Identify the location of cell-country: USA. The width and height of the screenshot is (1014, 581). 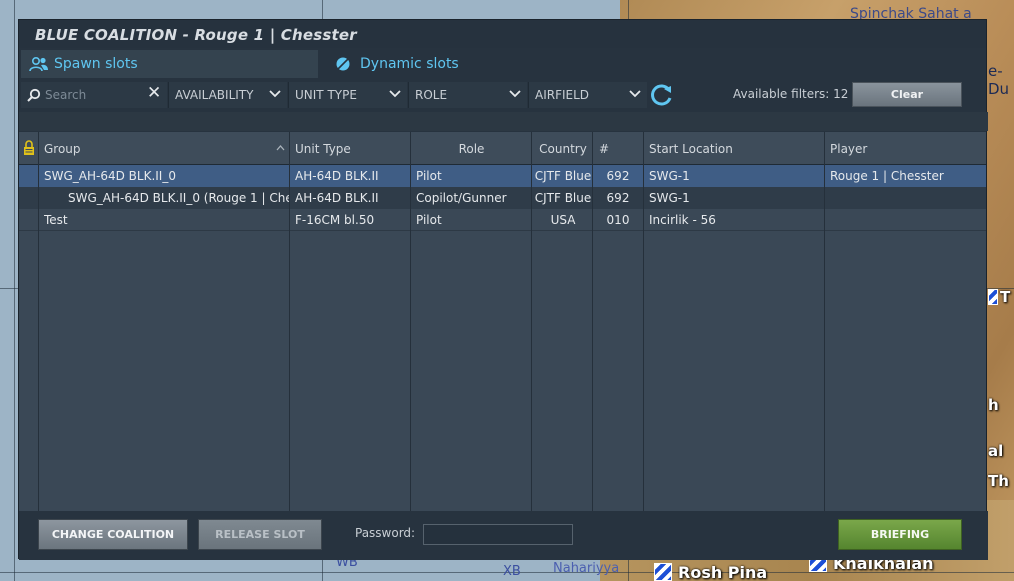
(563, 220).